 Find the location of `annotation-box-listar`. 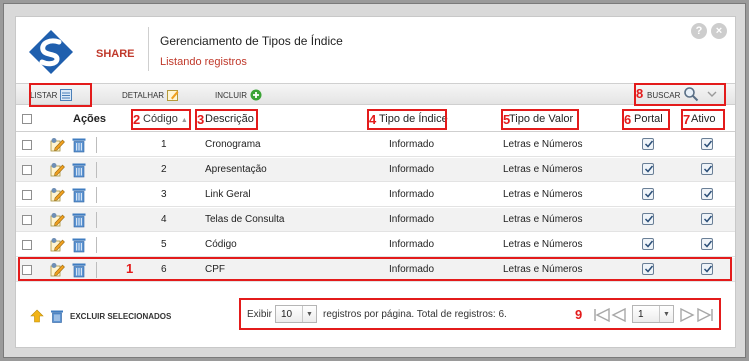

annotation-box-listar is located at coordinates (60, 95).